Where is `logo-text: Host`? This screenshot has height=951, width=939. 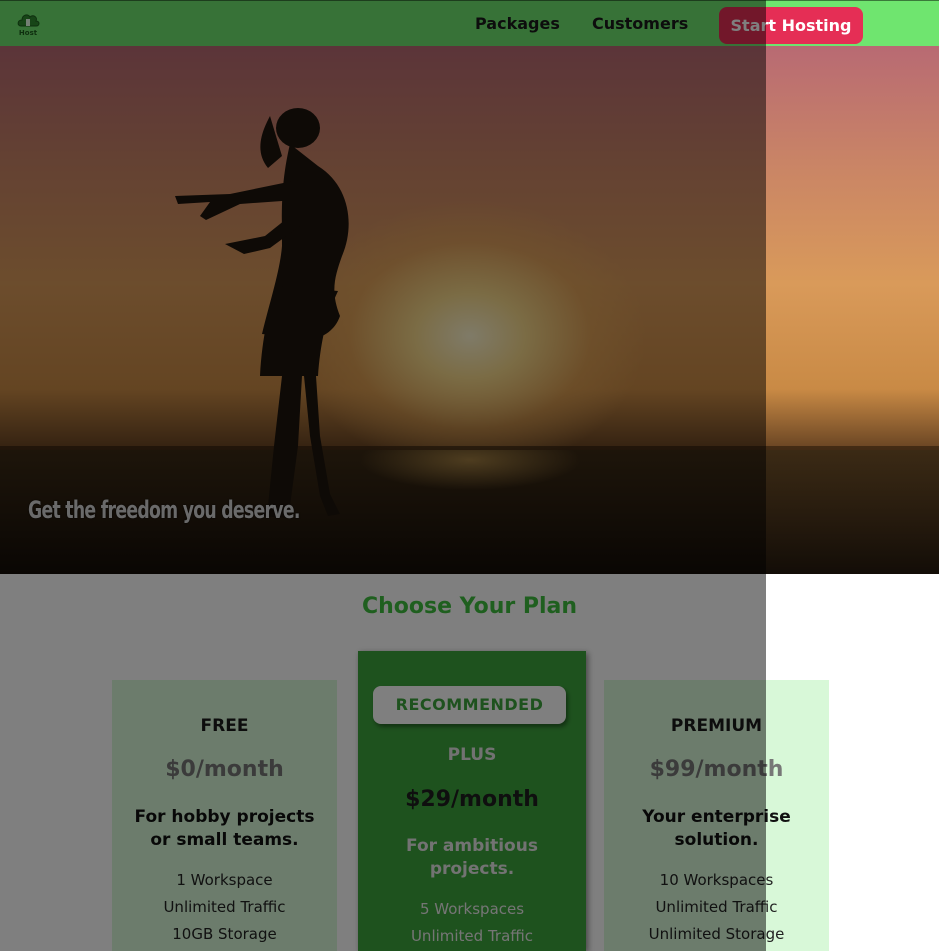
logo-text: Host is located at coordinates (28, 33).